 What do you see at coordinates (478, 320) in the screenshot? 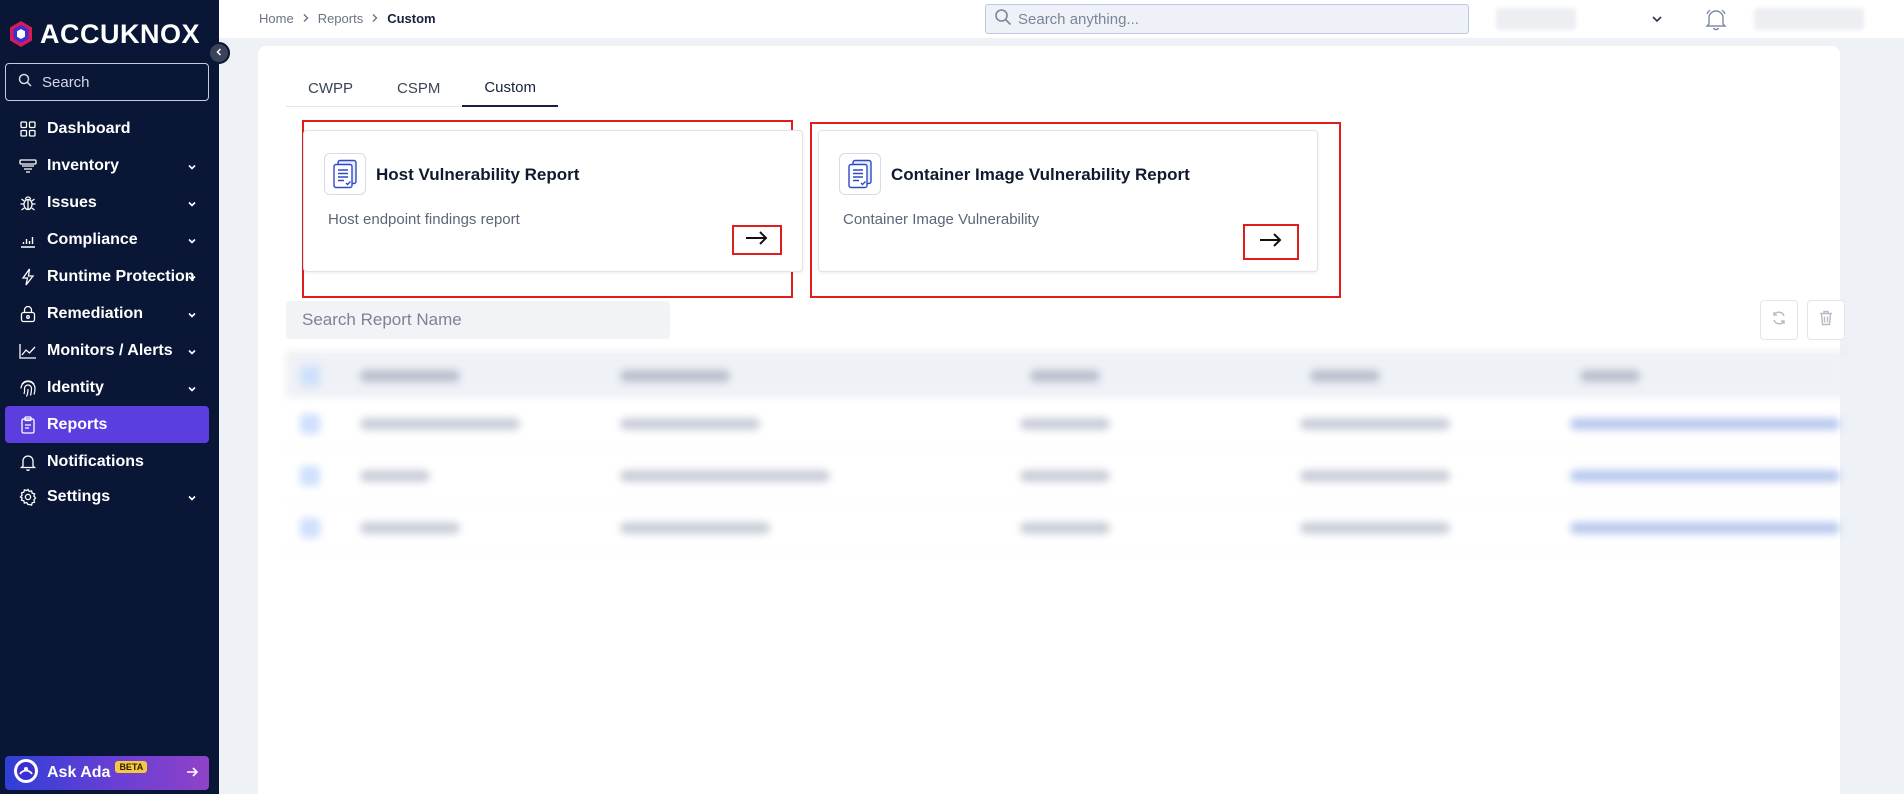
I see `report-search-input: Search Report Name` at bounding box center [478, 320].